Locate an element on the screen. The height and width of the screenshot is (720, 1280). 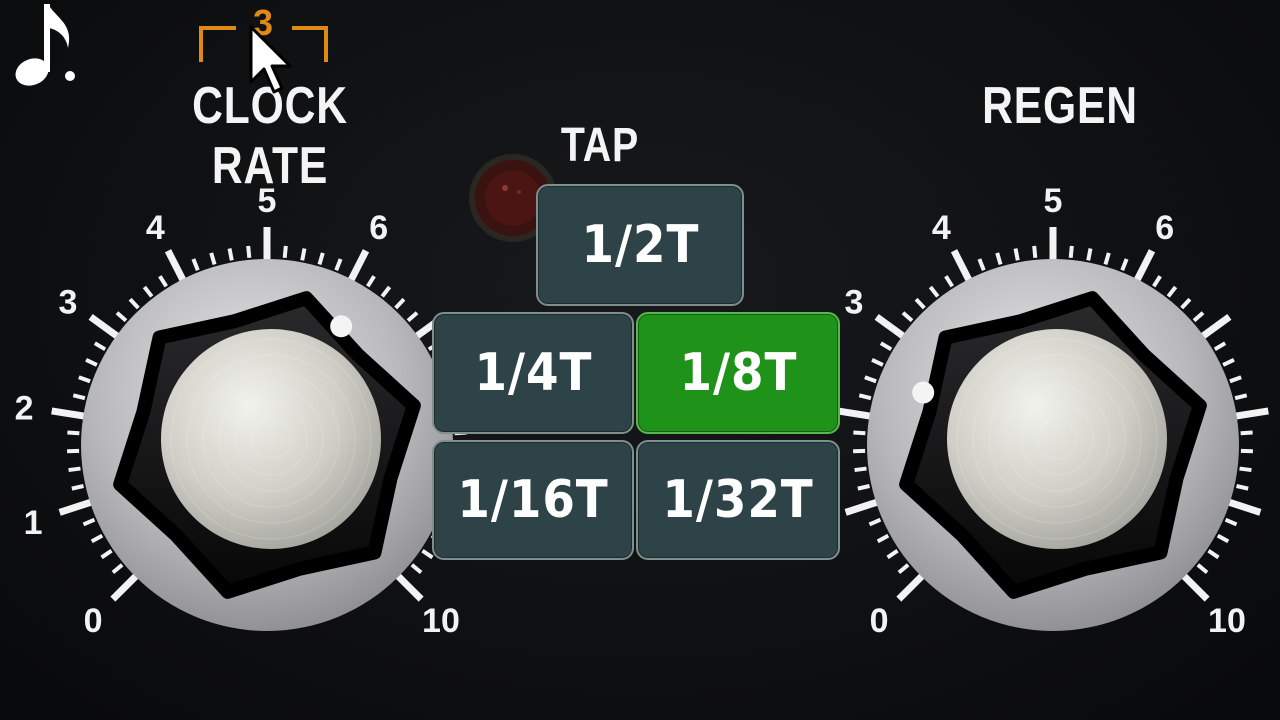
division-1-2t-label: 1/2T is located at coordinates (640, 245).